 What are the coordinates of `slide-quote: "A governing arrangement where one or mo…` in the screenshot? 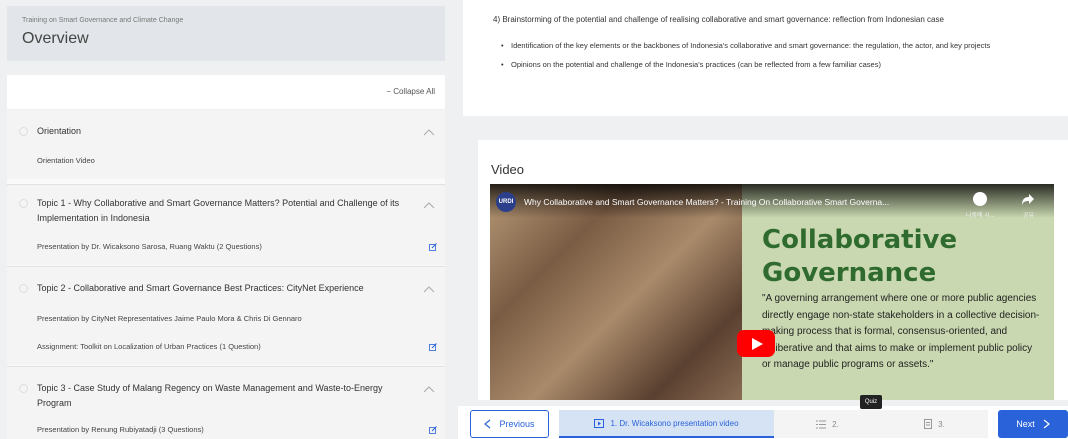 It's located at (901, 331).